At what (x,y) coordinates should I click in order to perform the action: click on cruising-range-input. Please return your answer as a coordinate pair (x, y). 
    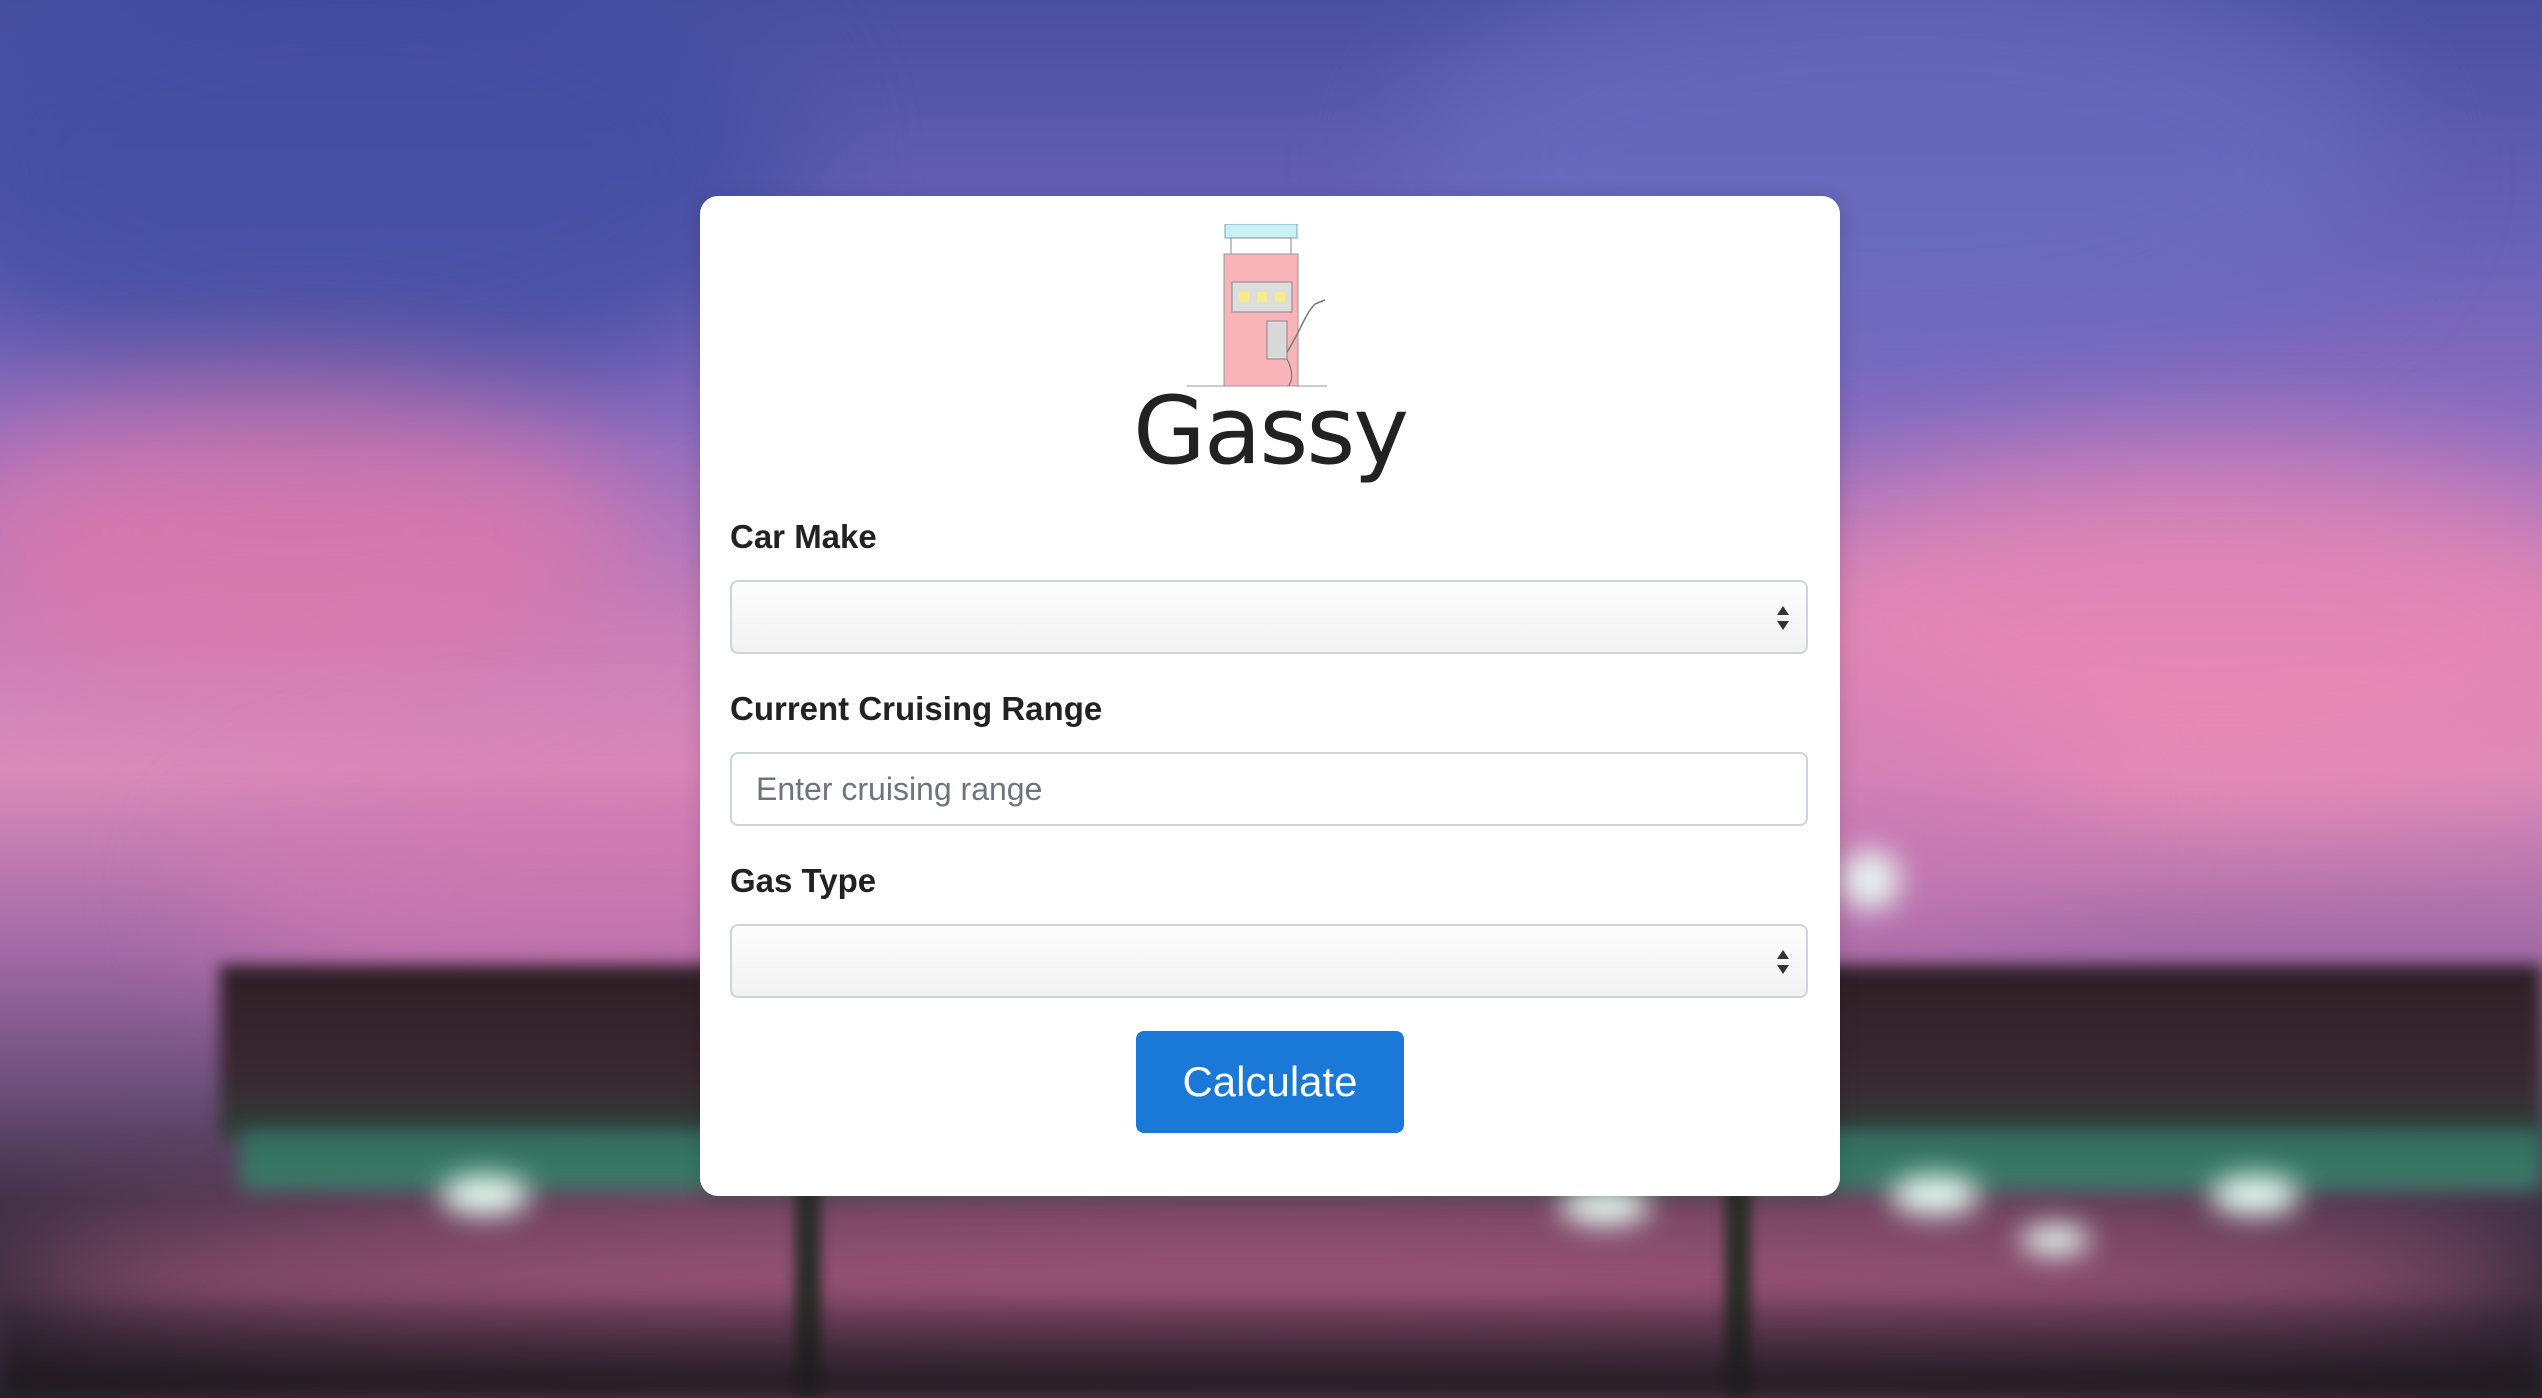
    Looking at the image, I should click on (1269, 789).